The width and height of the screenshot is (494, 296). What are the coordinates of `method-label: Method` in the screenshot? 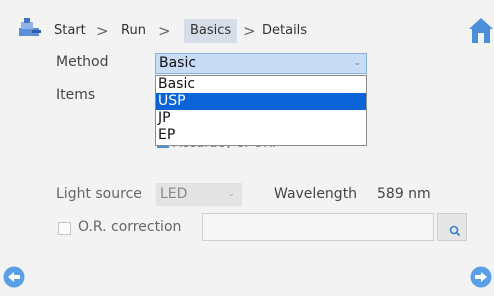 It's located at (82, 62).